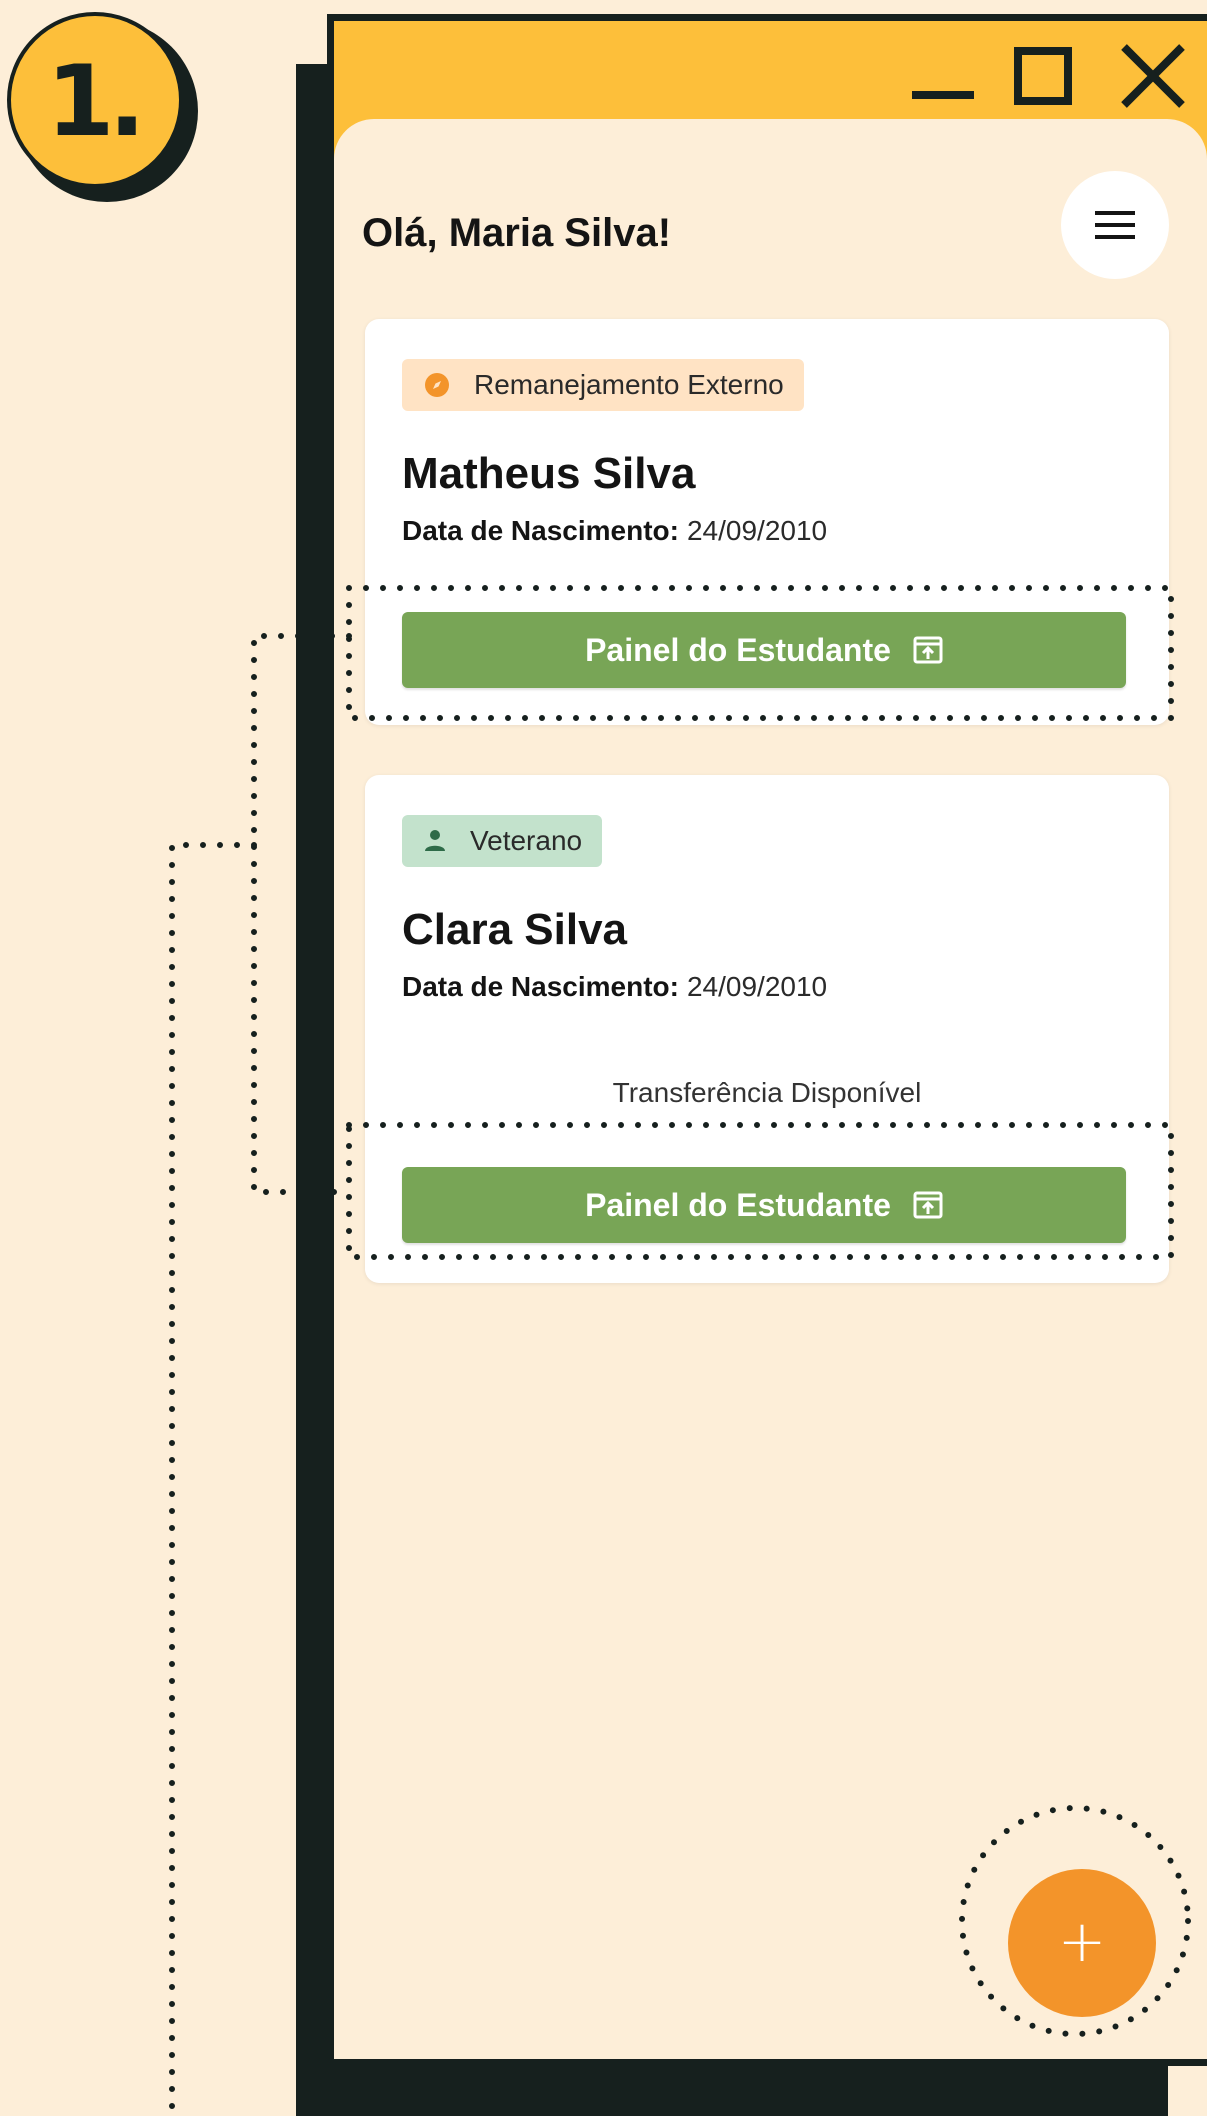 This screenshot has height=2116, width=1207. I want to click on step-number-badge: 1., so click(95, 100).